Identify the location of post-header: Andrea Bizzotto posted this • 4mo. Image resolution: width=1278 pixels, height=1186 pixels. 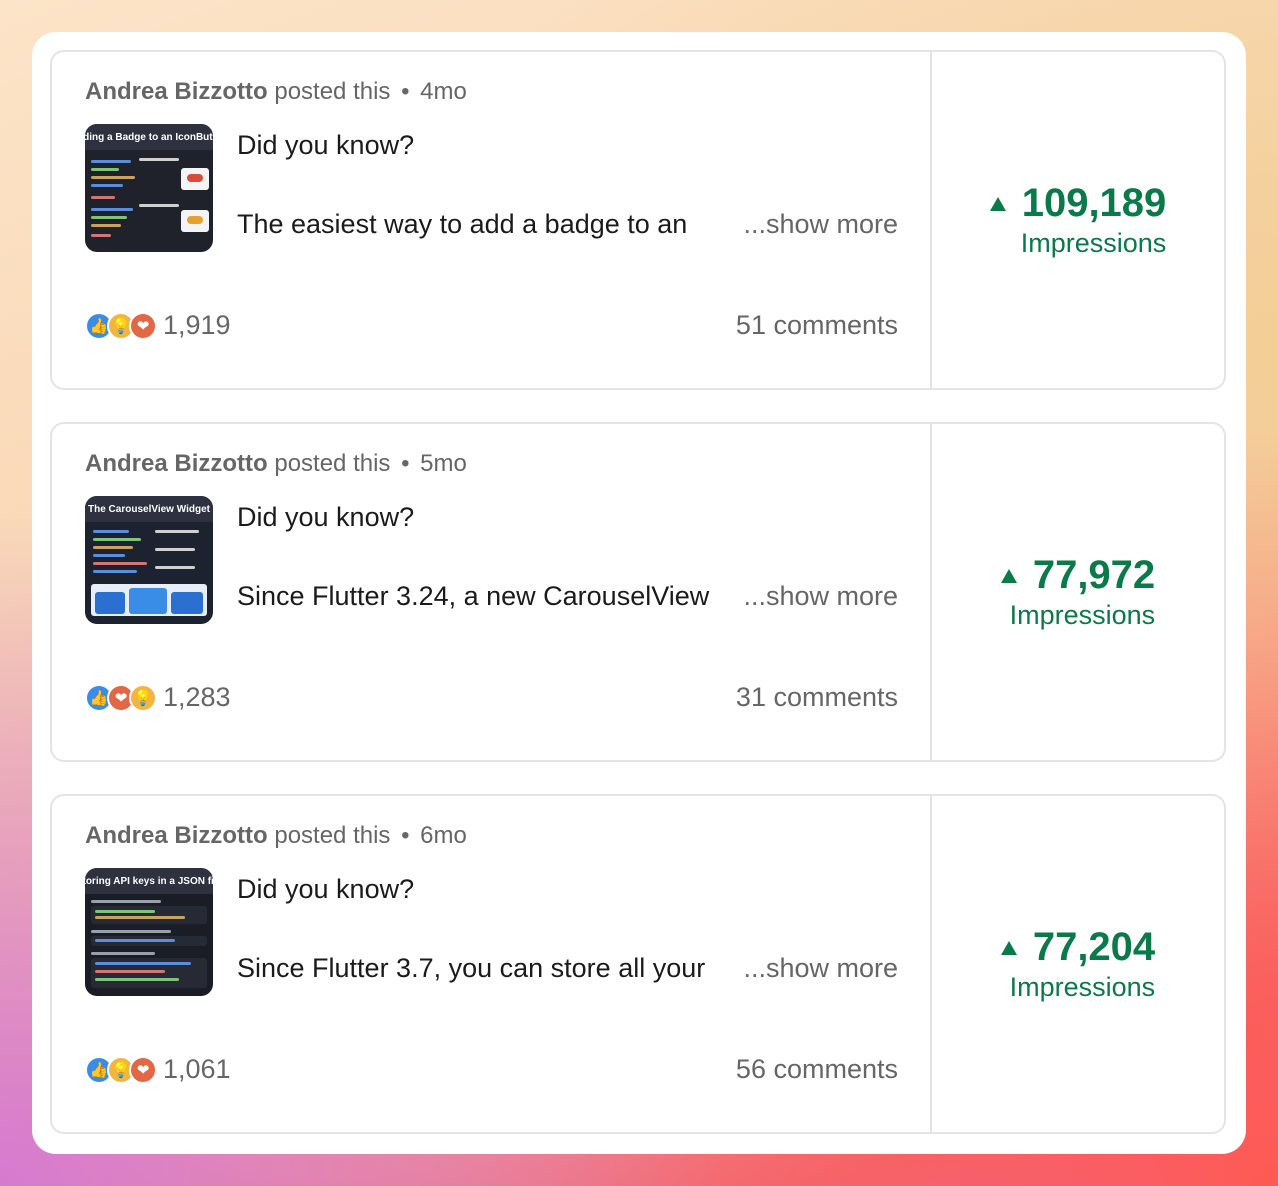
(276, 92).